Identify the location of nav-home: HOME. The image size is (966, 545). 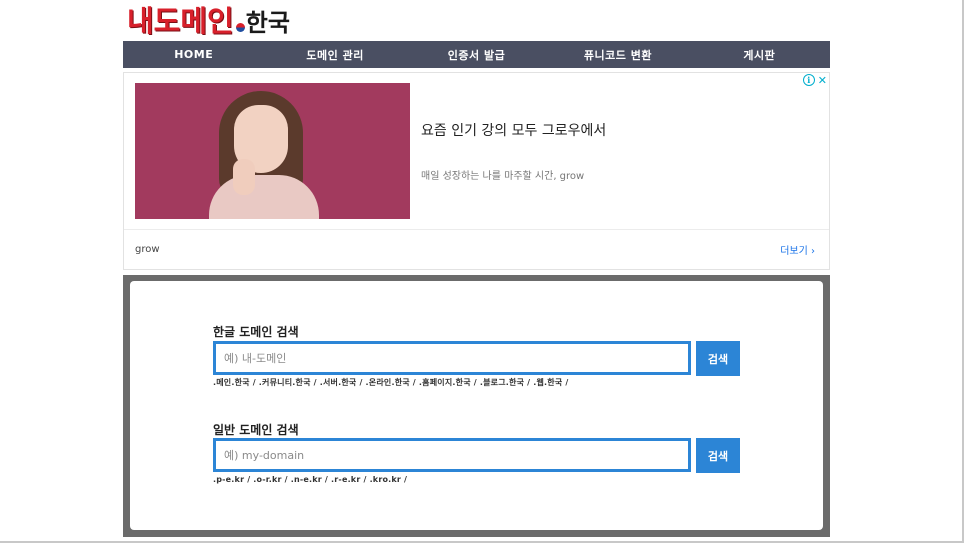
(193, 54).